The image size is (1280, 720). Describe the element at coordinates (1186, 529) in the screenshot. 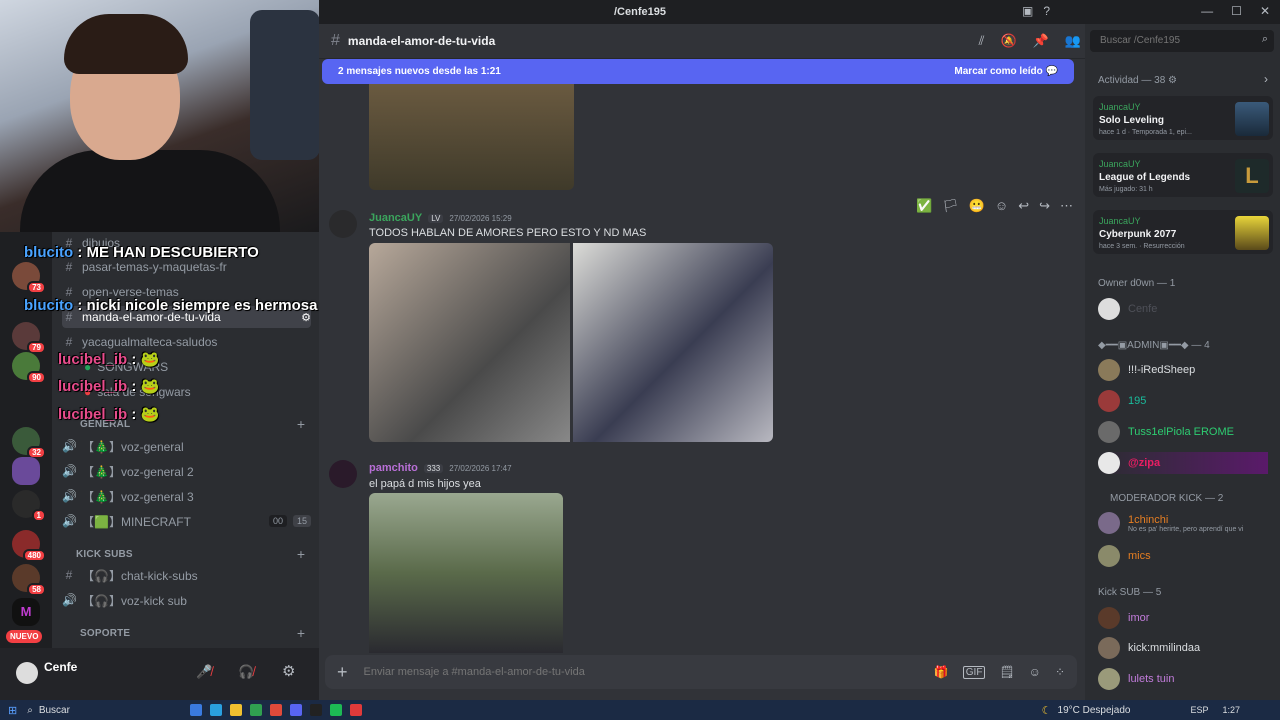

I see `member-status: No es pa' herirte, pero aprendí que vi` at that location.